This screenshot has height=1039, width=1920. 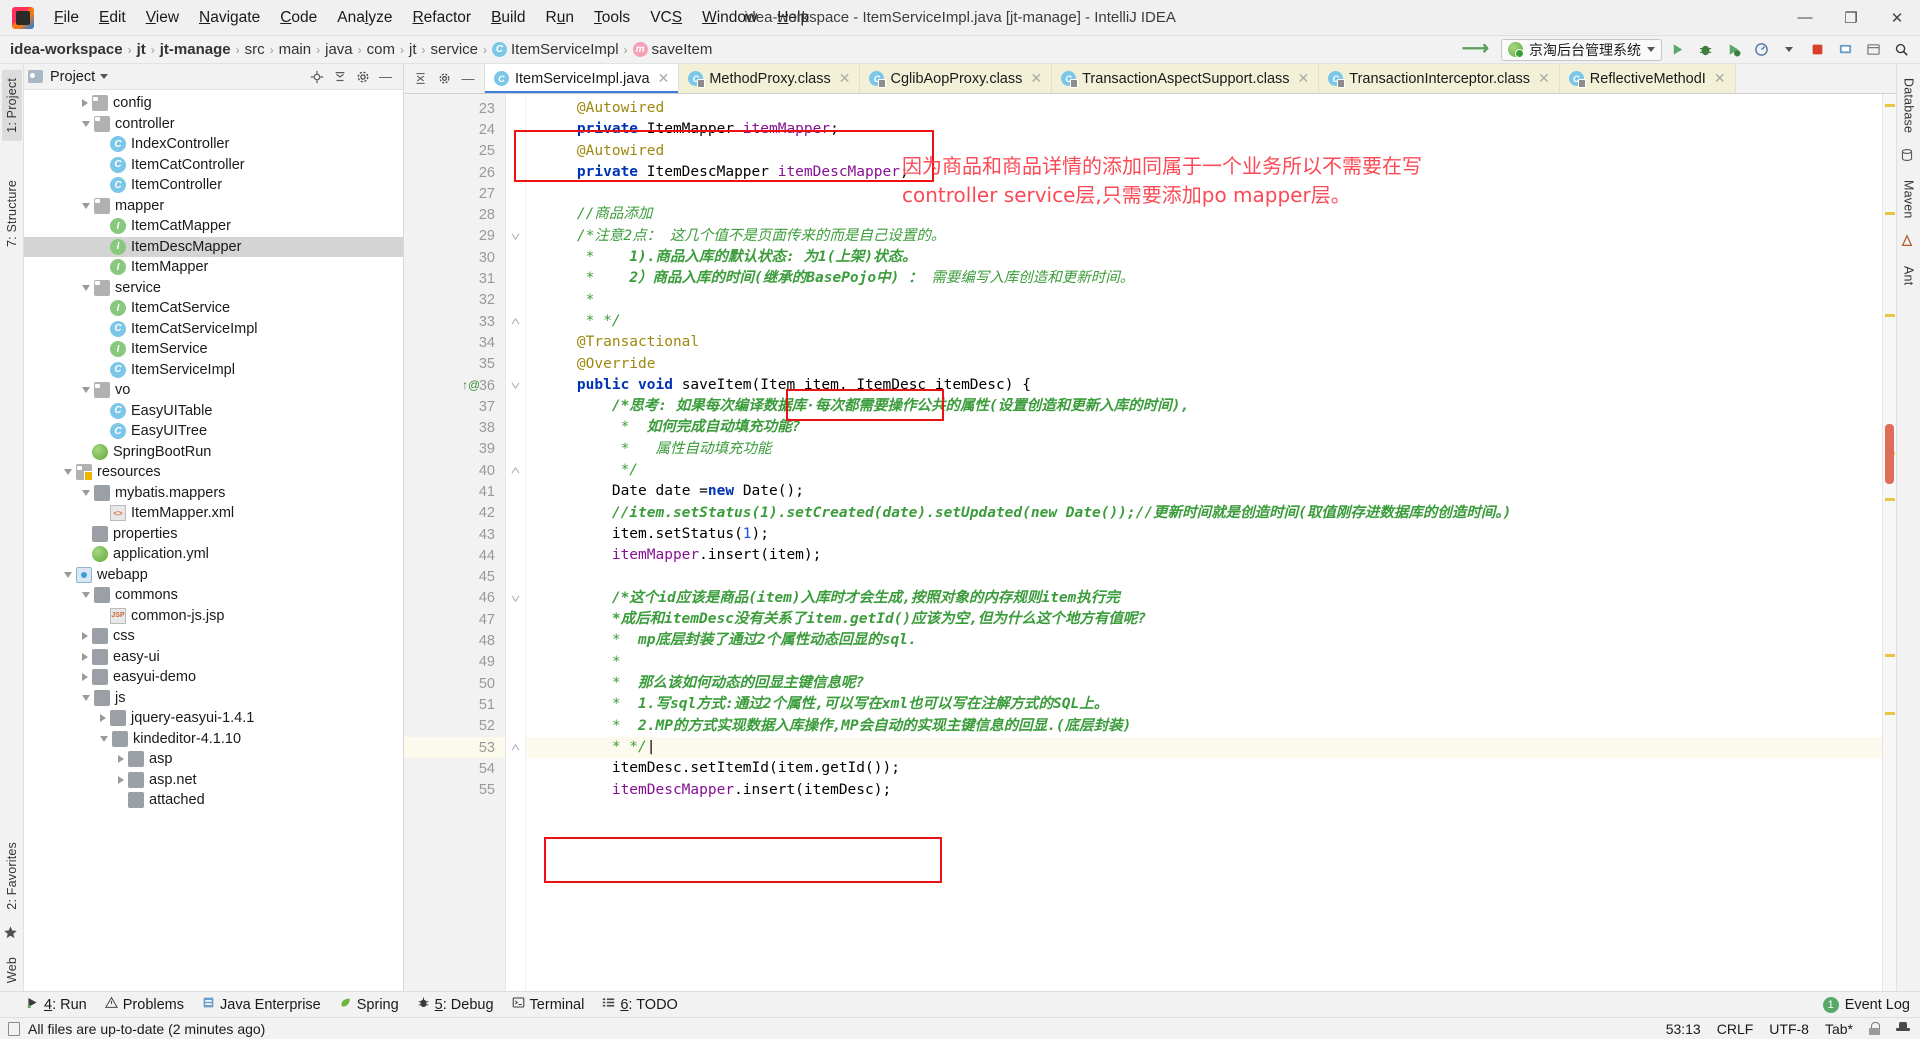 I want to click on tree-item-itemcatservice: I ItemCatService, so click(x=213, y=308).